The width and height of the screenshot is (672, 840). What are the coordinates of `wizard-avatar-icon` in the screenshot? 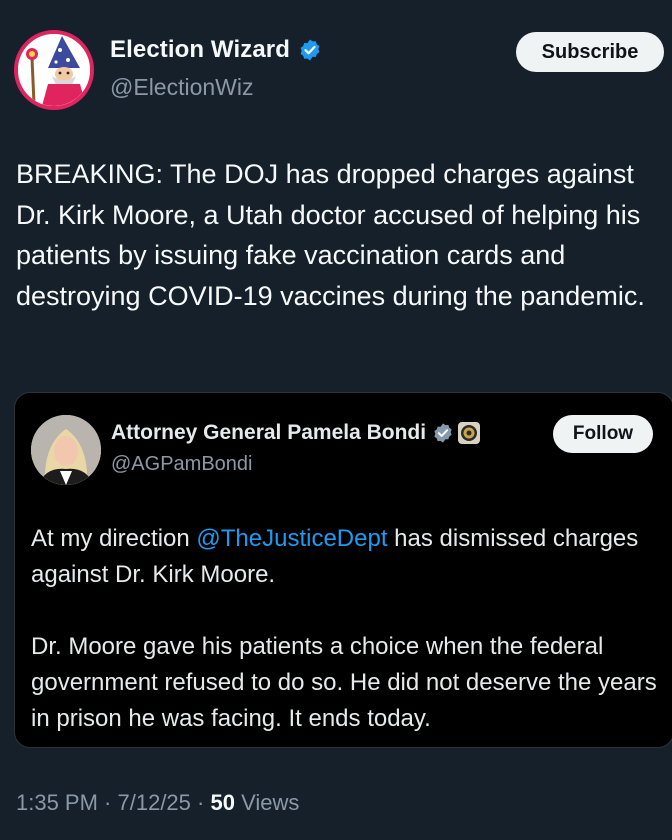 It's located at (54, 70).